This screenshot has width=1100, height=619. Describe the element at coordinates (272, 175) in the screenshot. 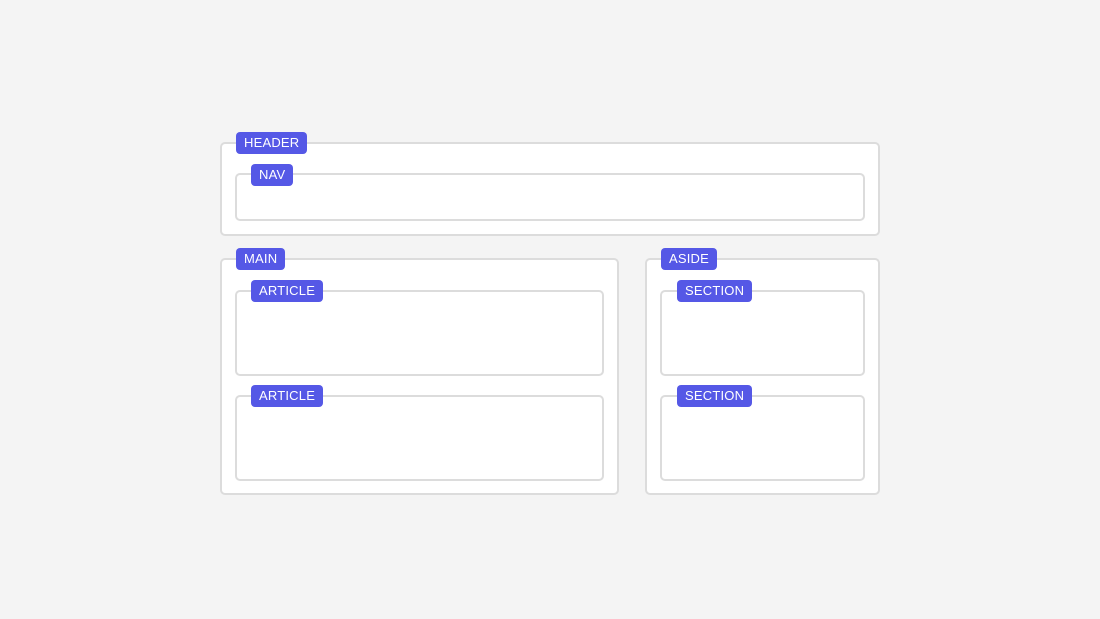

I see `nav-tag: NAV` at that location.